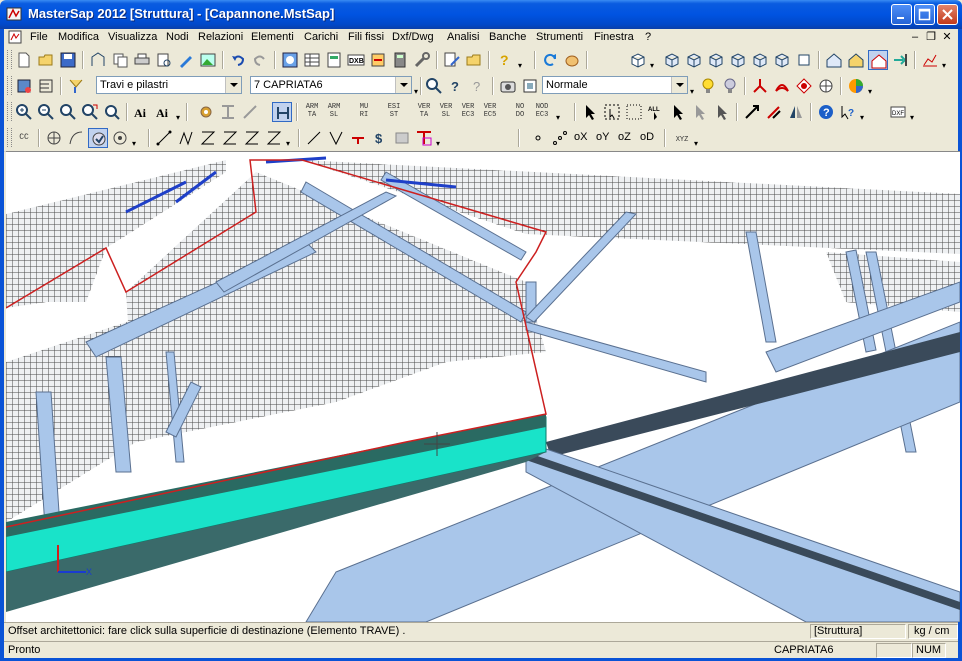  Describe the element at coordinates (947, 14) in the screenshot. I see `close-button` at that location.